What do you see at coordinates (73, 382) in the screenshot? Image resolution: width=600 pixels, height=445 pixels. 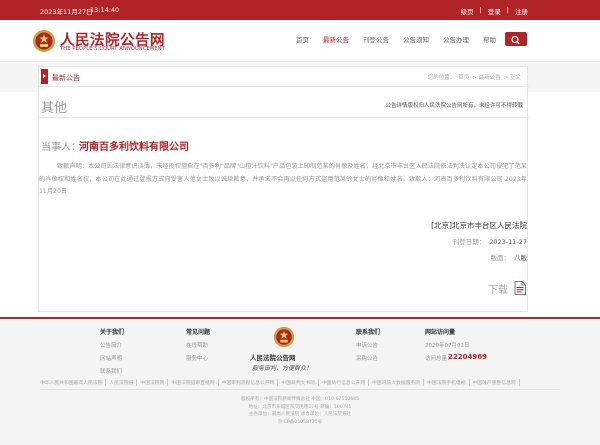 I see `partner-link: 中华人民共和国最高人民法院` at bounding box center [73, 382].